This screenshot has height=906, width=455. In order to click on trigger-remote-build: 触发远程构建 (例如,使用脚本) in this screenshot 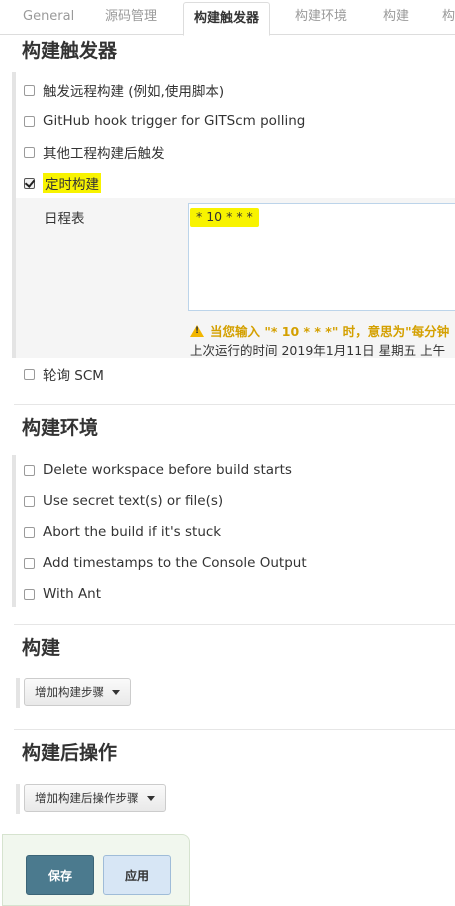, I will do `click(124, 90)`.